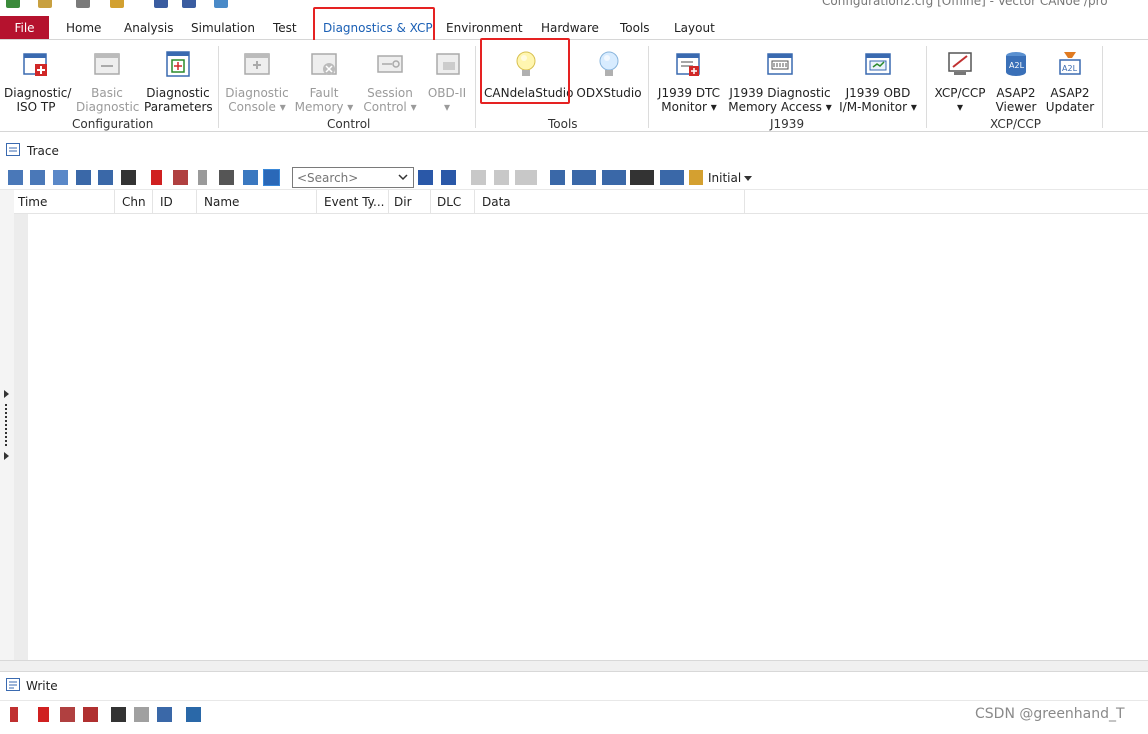  I want to click on trace-title-bar: Trace, so click(574, 151).